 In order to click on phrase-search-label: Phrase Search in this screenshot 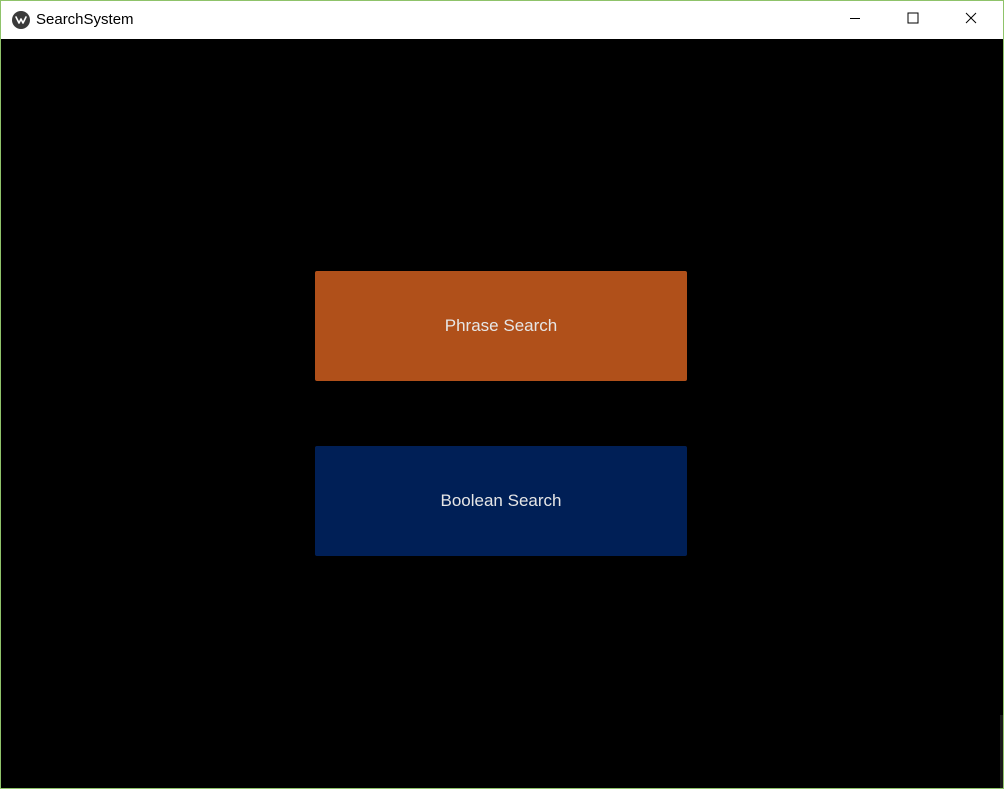, I will do `click(501, 325)`.